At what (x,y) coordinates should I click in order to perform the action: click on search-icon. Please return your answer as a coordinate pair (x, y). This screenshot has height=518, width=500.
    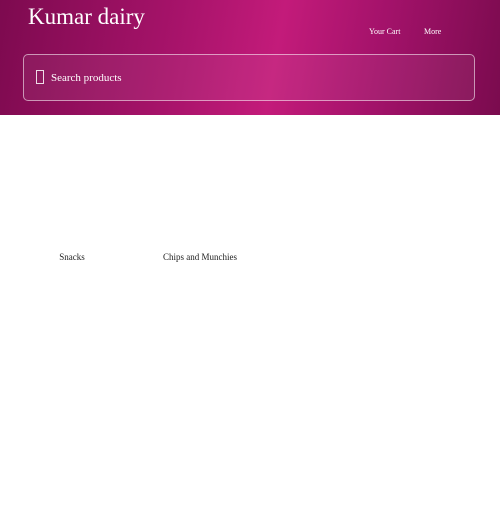
    Looking at the image, I should click on (40, 77).